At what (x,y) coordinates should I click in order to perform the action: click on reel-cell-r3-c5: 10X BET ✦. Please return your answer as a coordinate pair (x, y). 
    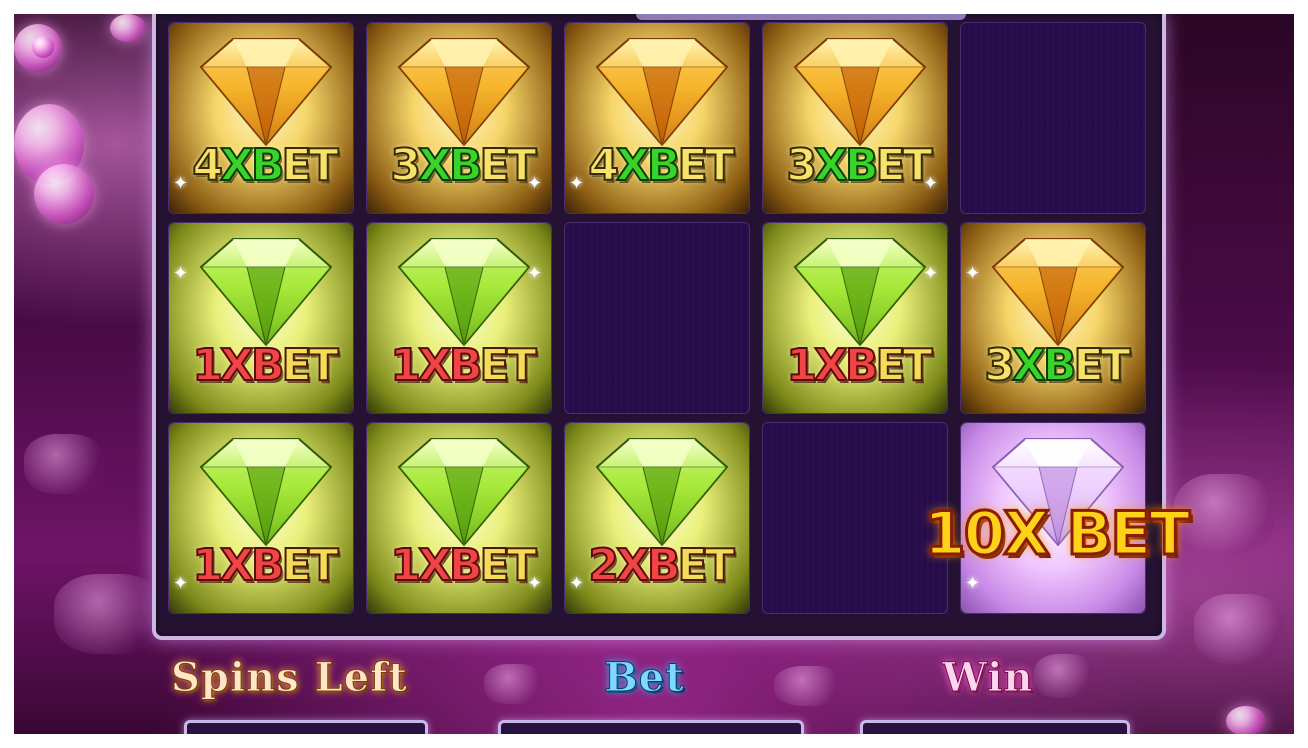
    Looking at the image, I should click on (1057, 518).